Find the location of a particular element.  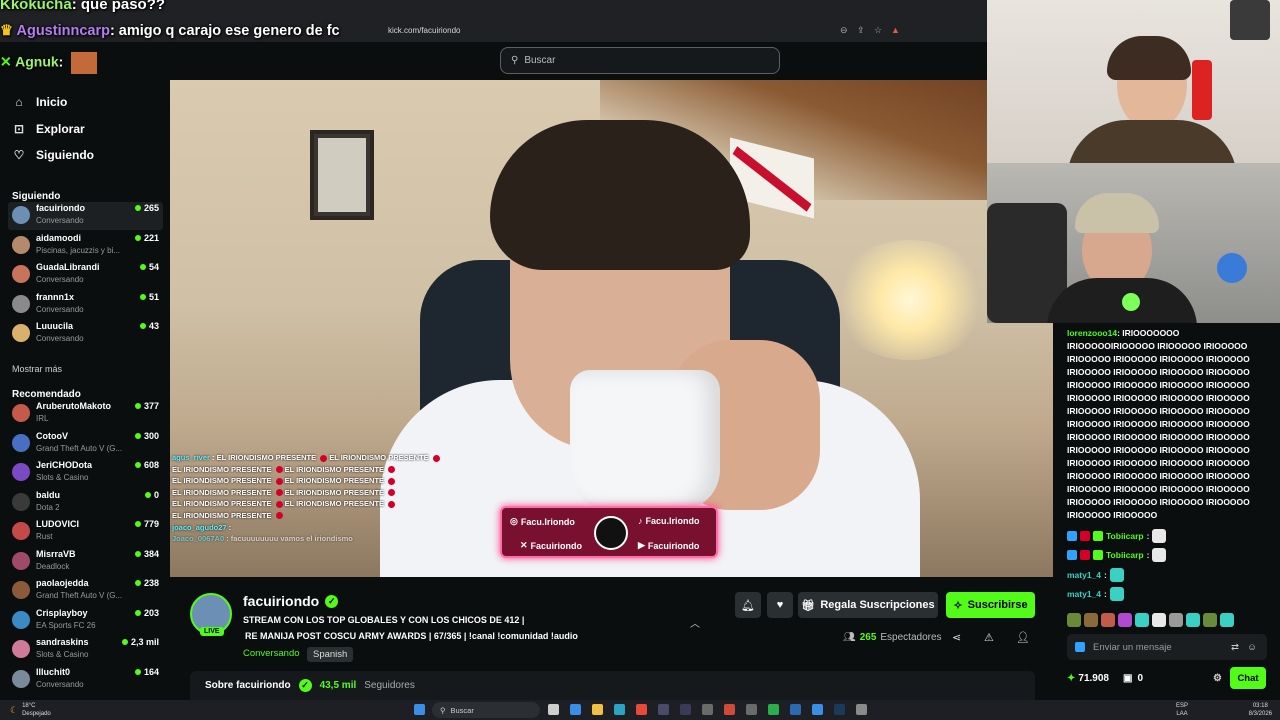

clock: 03:18 8/3/2026 is located at coordinates (1260, 710).